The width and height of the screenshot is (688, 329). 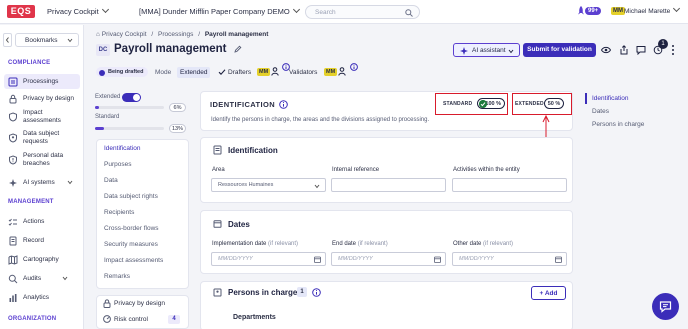 What do you see at coordinates (42, 182) in the screenshot?
I see `sidebar-item-ai-systems: AI systems` at bounding box center [42, 182].